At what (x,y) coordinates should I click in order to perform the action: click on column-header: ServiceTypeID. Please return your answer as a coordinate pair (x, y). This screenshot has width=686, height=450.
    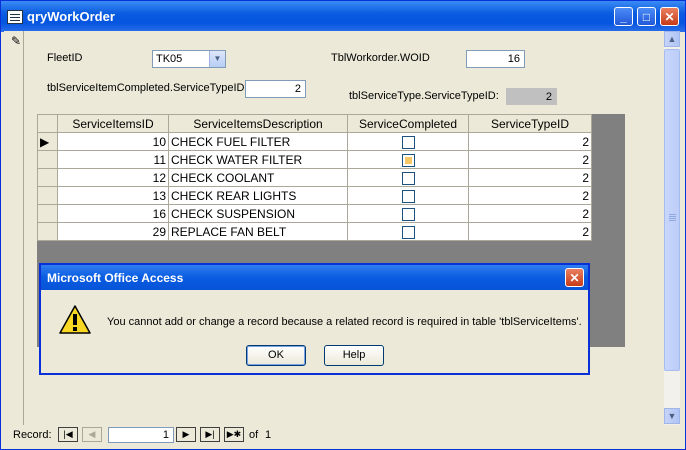
    Looking at the image, I should click on (530, 123).